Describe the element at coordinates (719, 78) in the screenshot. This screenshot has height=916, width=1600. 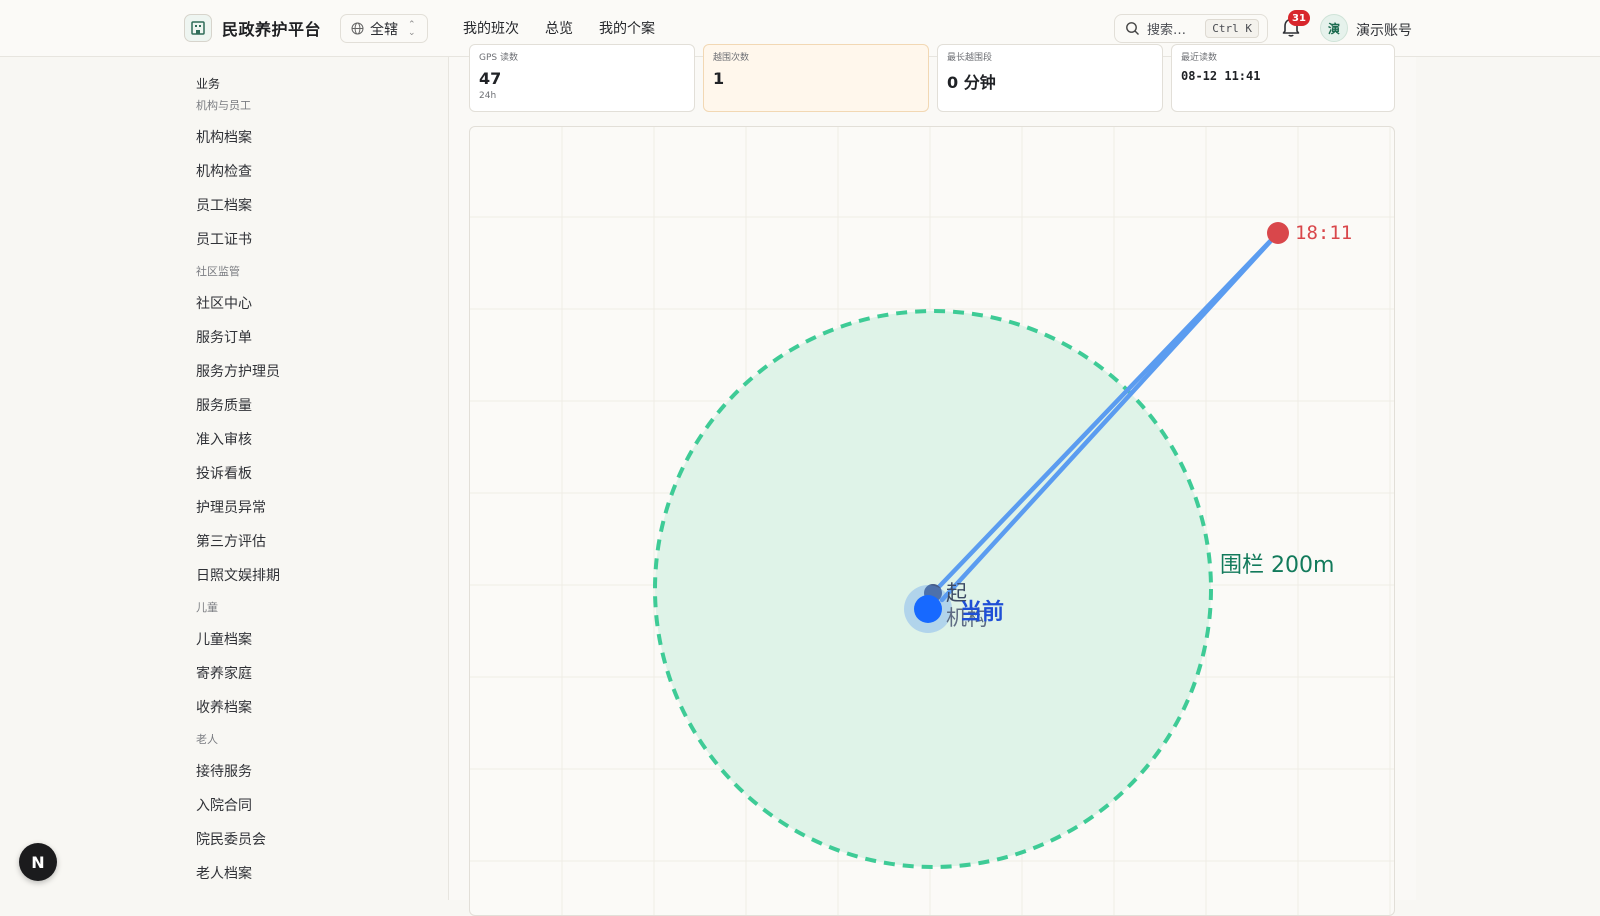
I see `stat-value: 1` at that location.